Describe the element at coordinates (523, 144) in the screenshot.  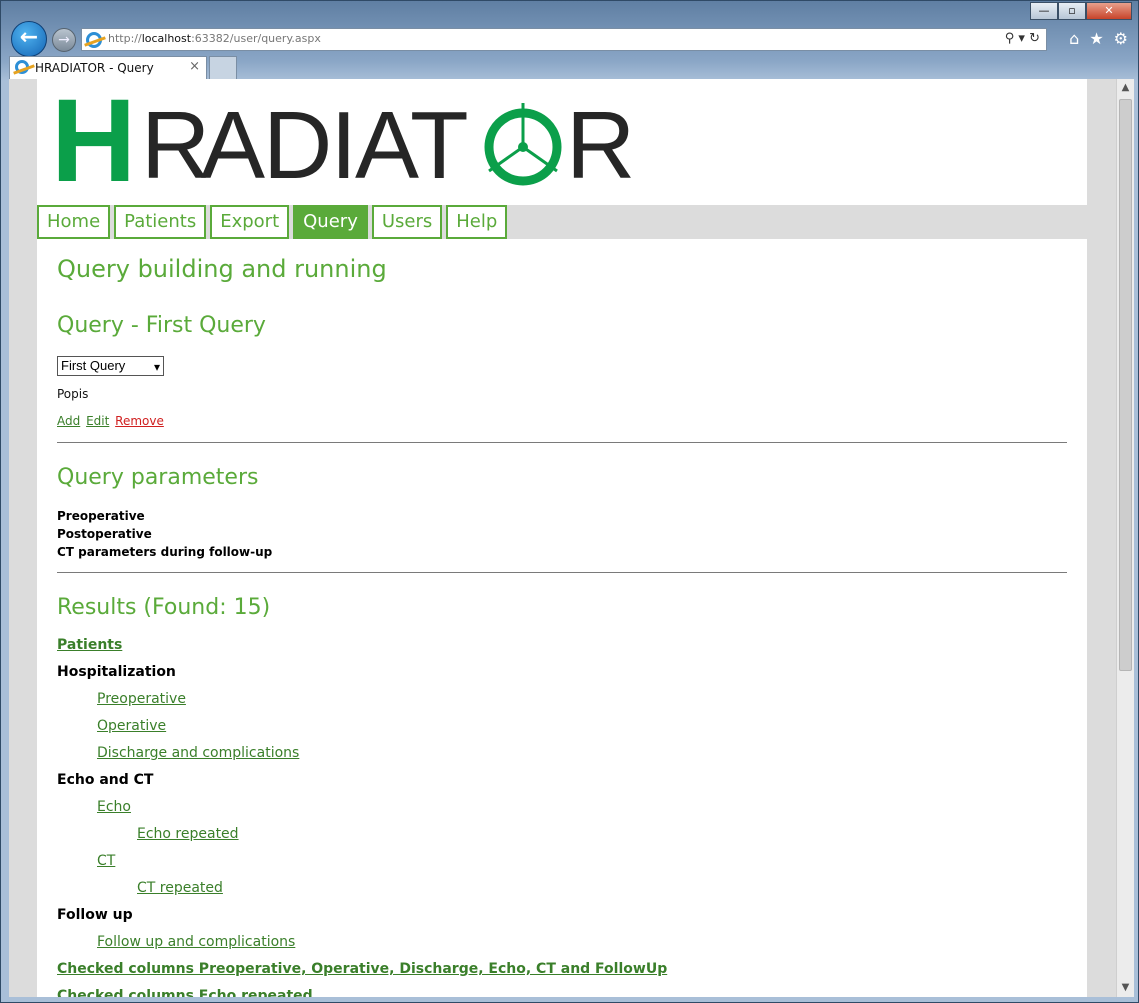
I see `steering-wheel-icon` at that location.